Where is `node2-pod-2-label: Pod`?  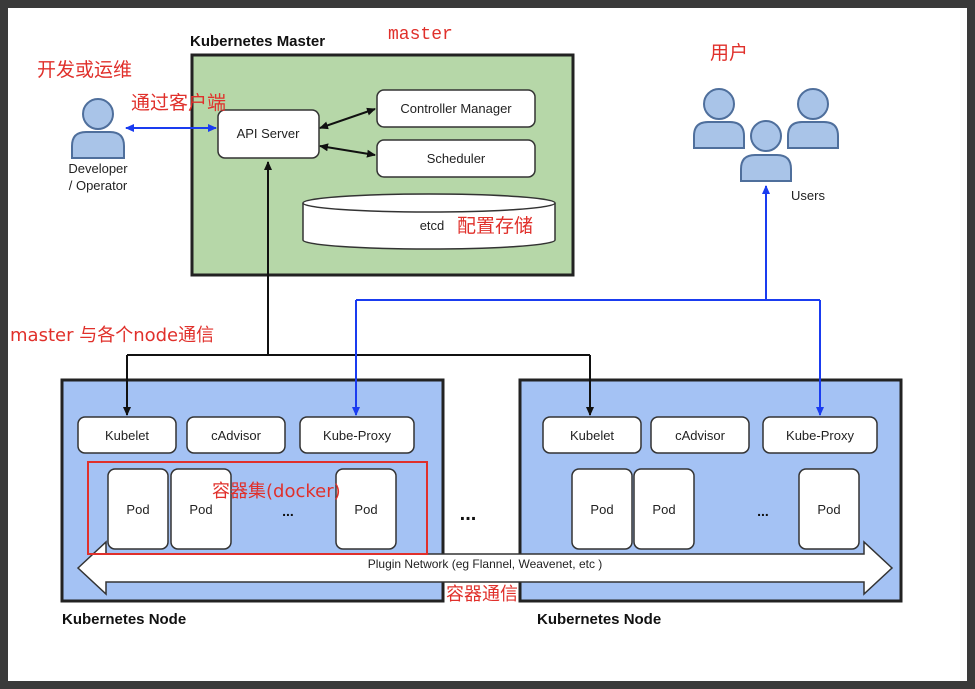 node2-pod-2-label: Pod is located at coordinates (663, 509).